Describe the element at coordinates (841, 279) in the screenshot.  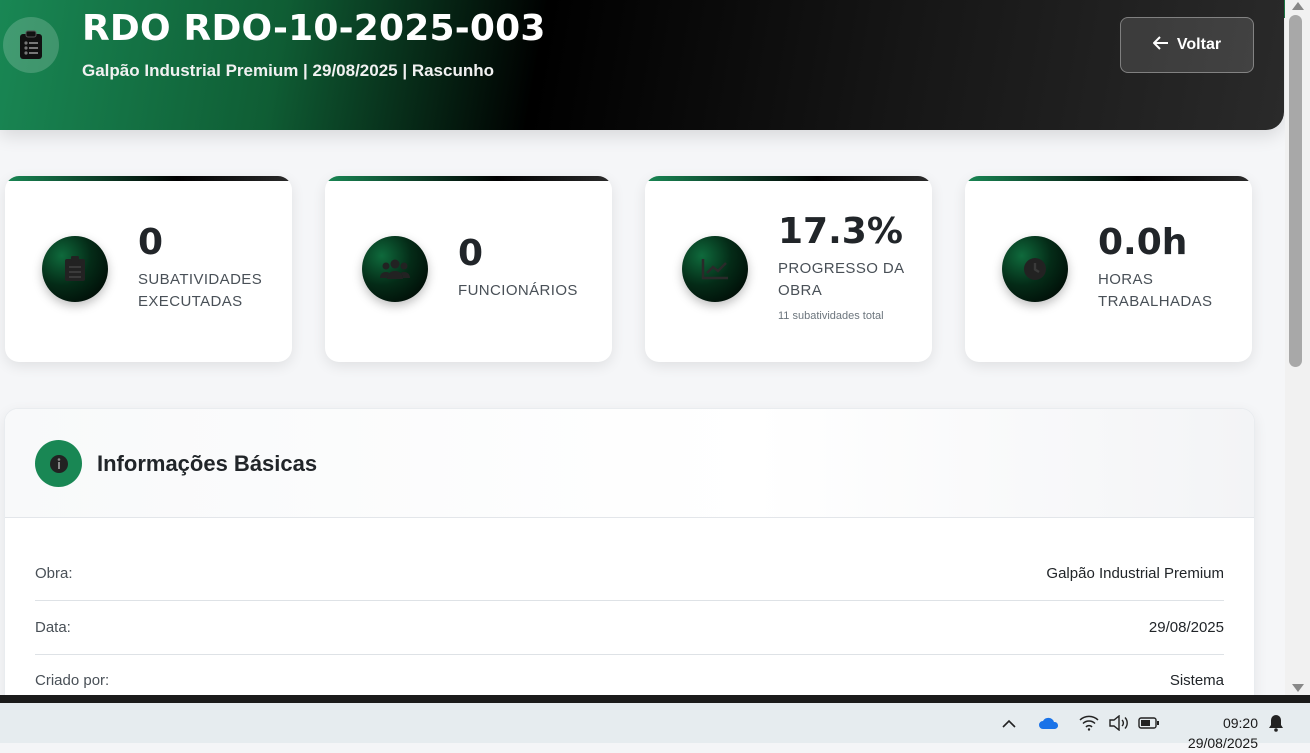
I see `stat-label: PROGRESSO DA OBRA` at that location.